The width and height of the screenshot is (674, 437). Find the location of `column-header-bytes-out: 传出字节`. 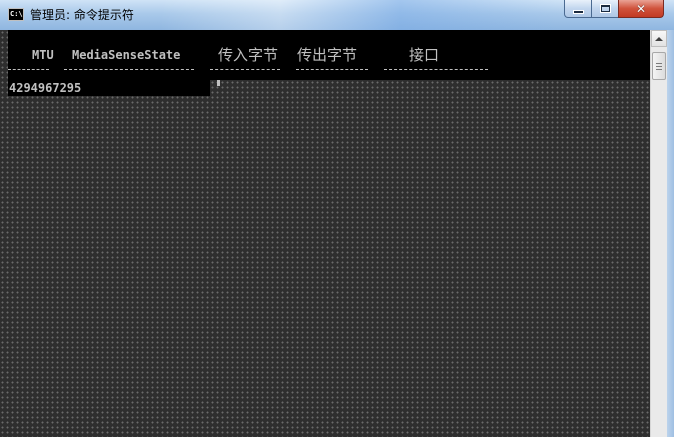

column-header-bytes-out: 传出字节 is located at coordinates (327, 55).